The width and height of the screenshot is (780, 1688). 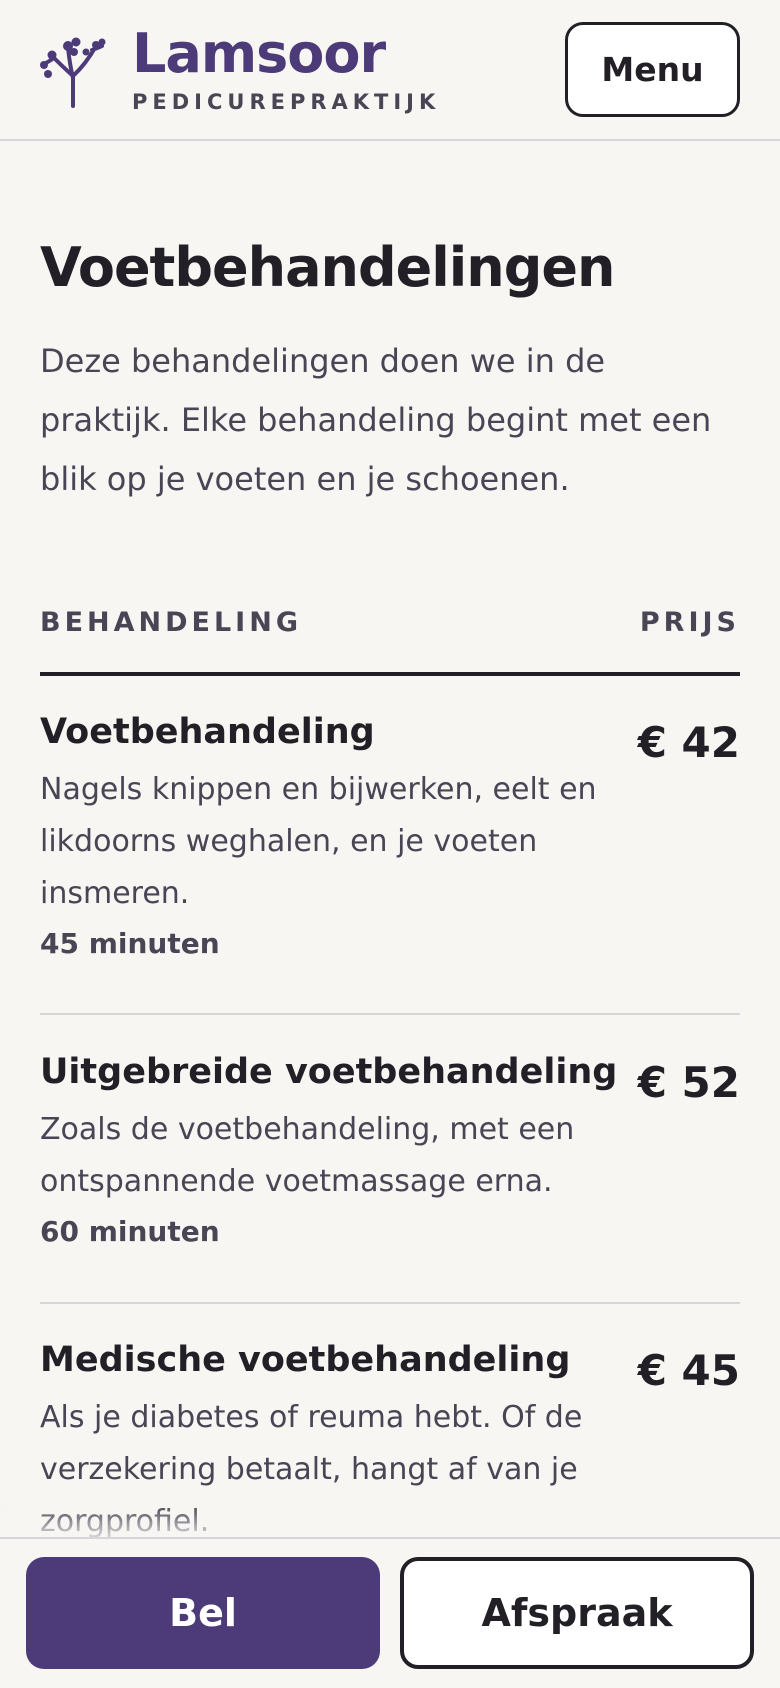 I want to click on treatment-name: Voetbehandeling, so click(x=207, y=732).